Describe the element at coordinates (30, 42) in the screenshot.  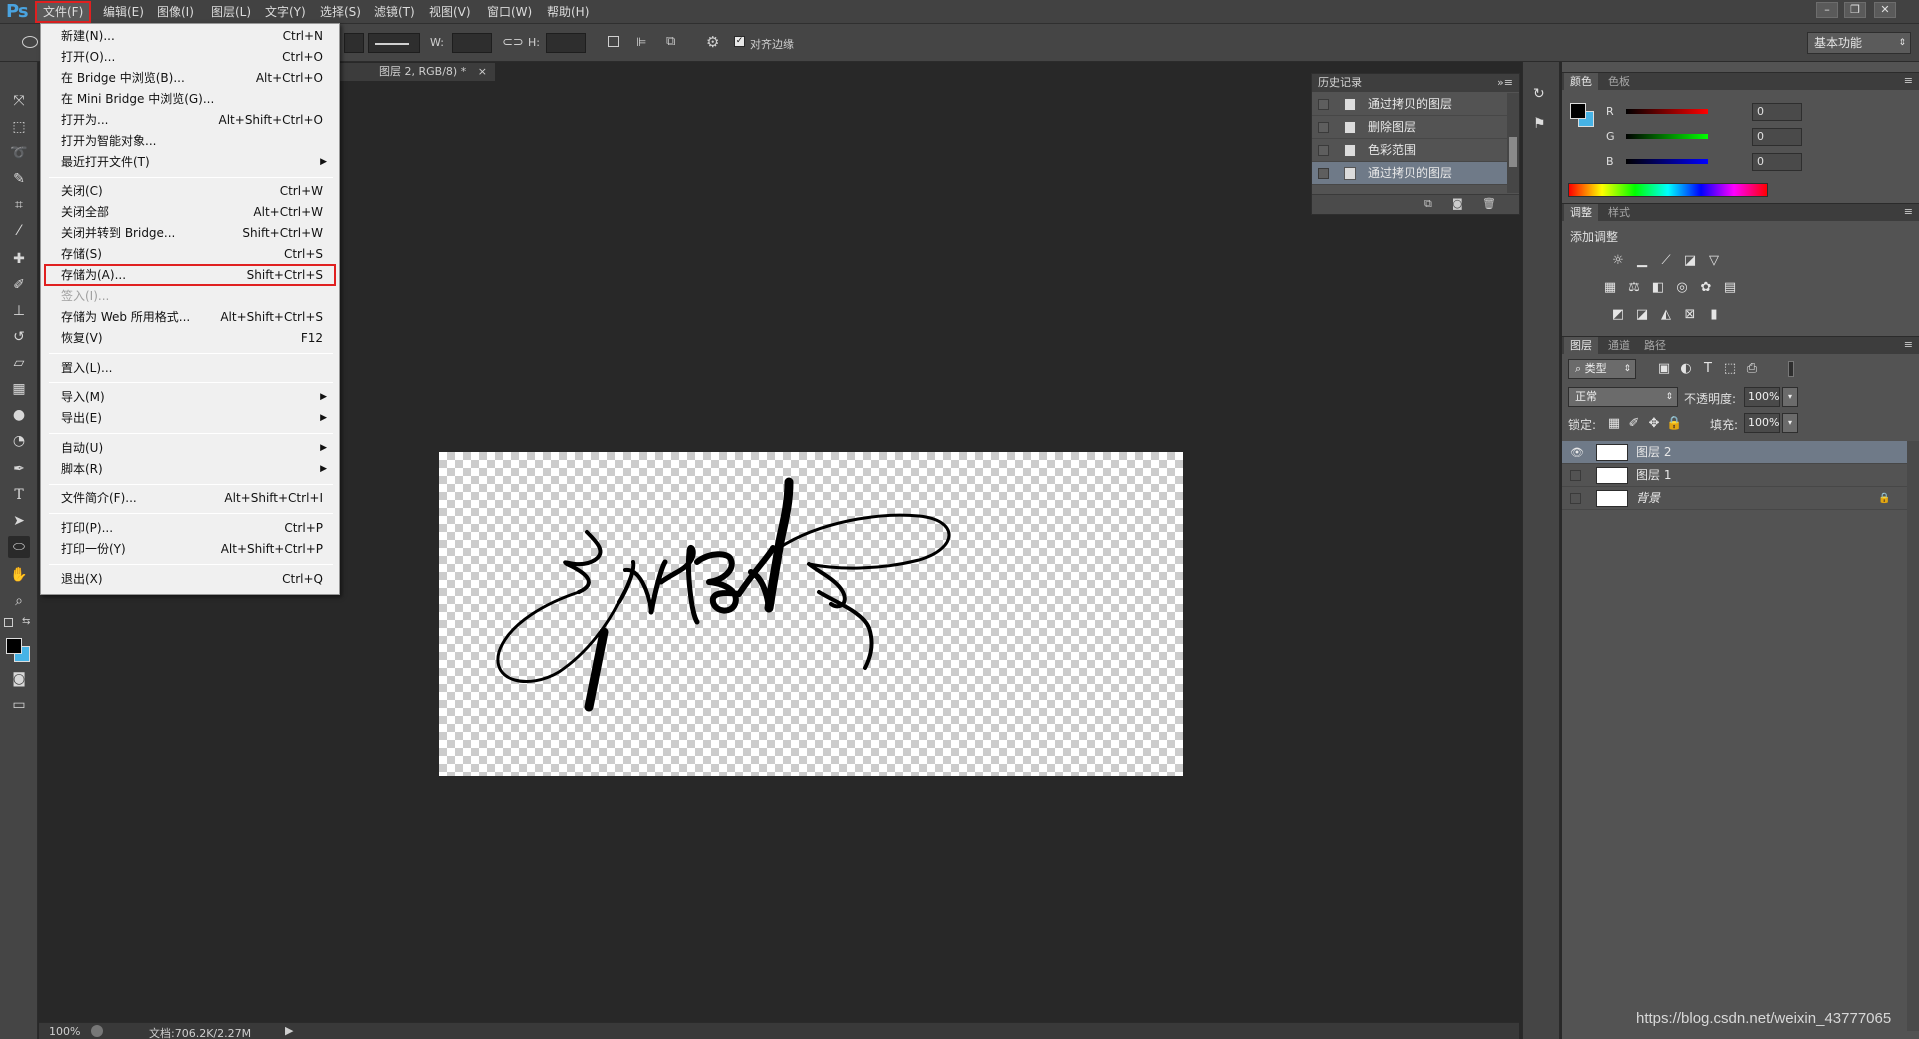
I see `ellipse-tool-preset-icon` at that location.